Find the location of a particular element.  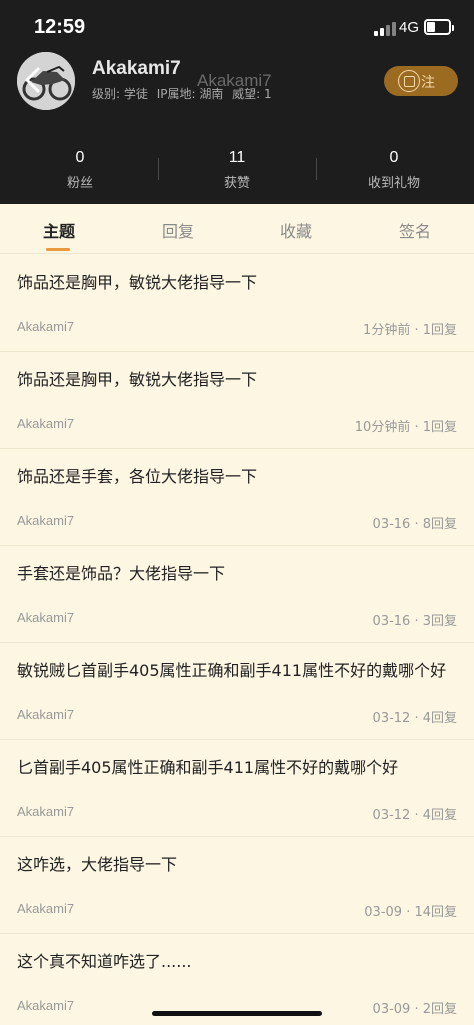

active-tab-indicator is located at coordinates (58, 249).